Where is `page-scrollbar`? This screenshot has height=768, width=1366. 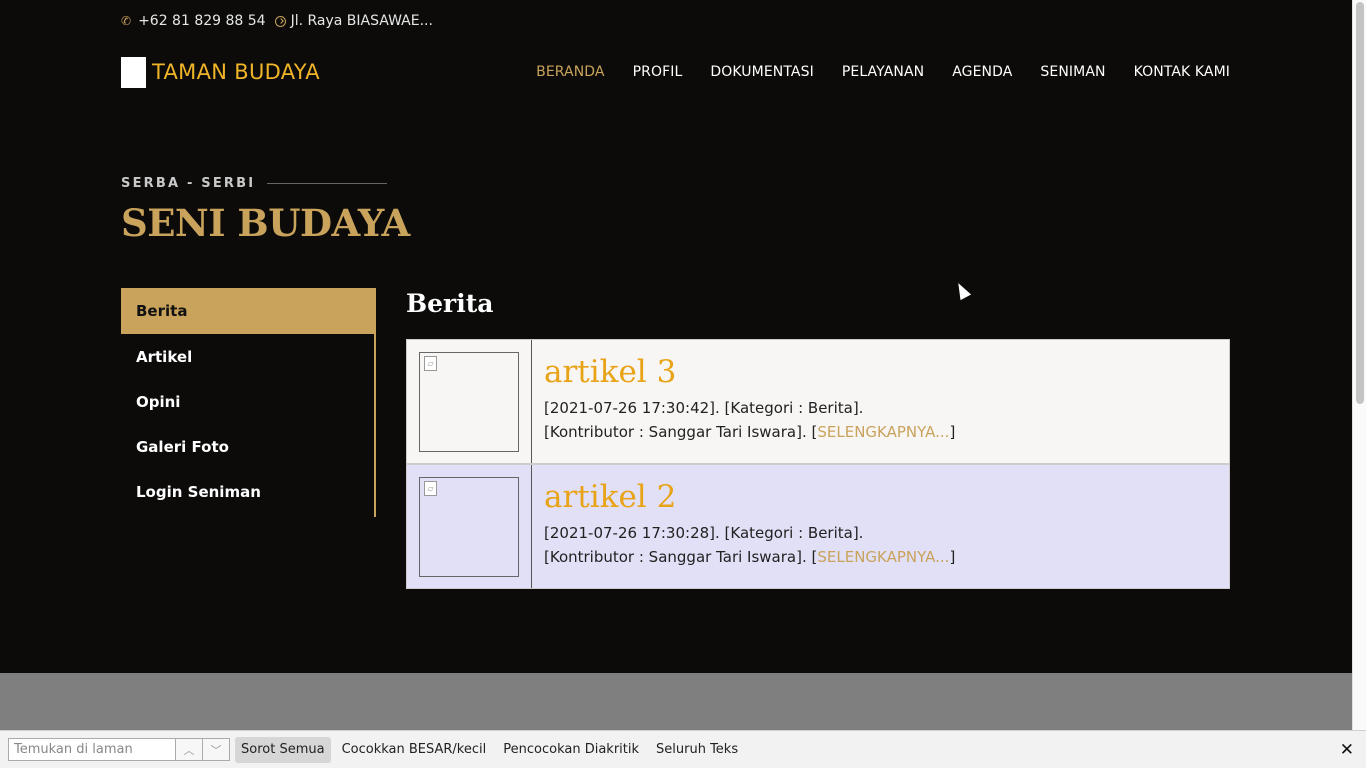
page-scrollbar is located at coordinates (1359, 365).